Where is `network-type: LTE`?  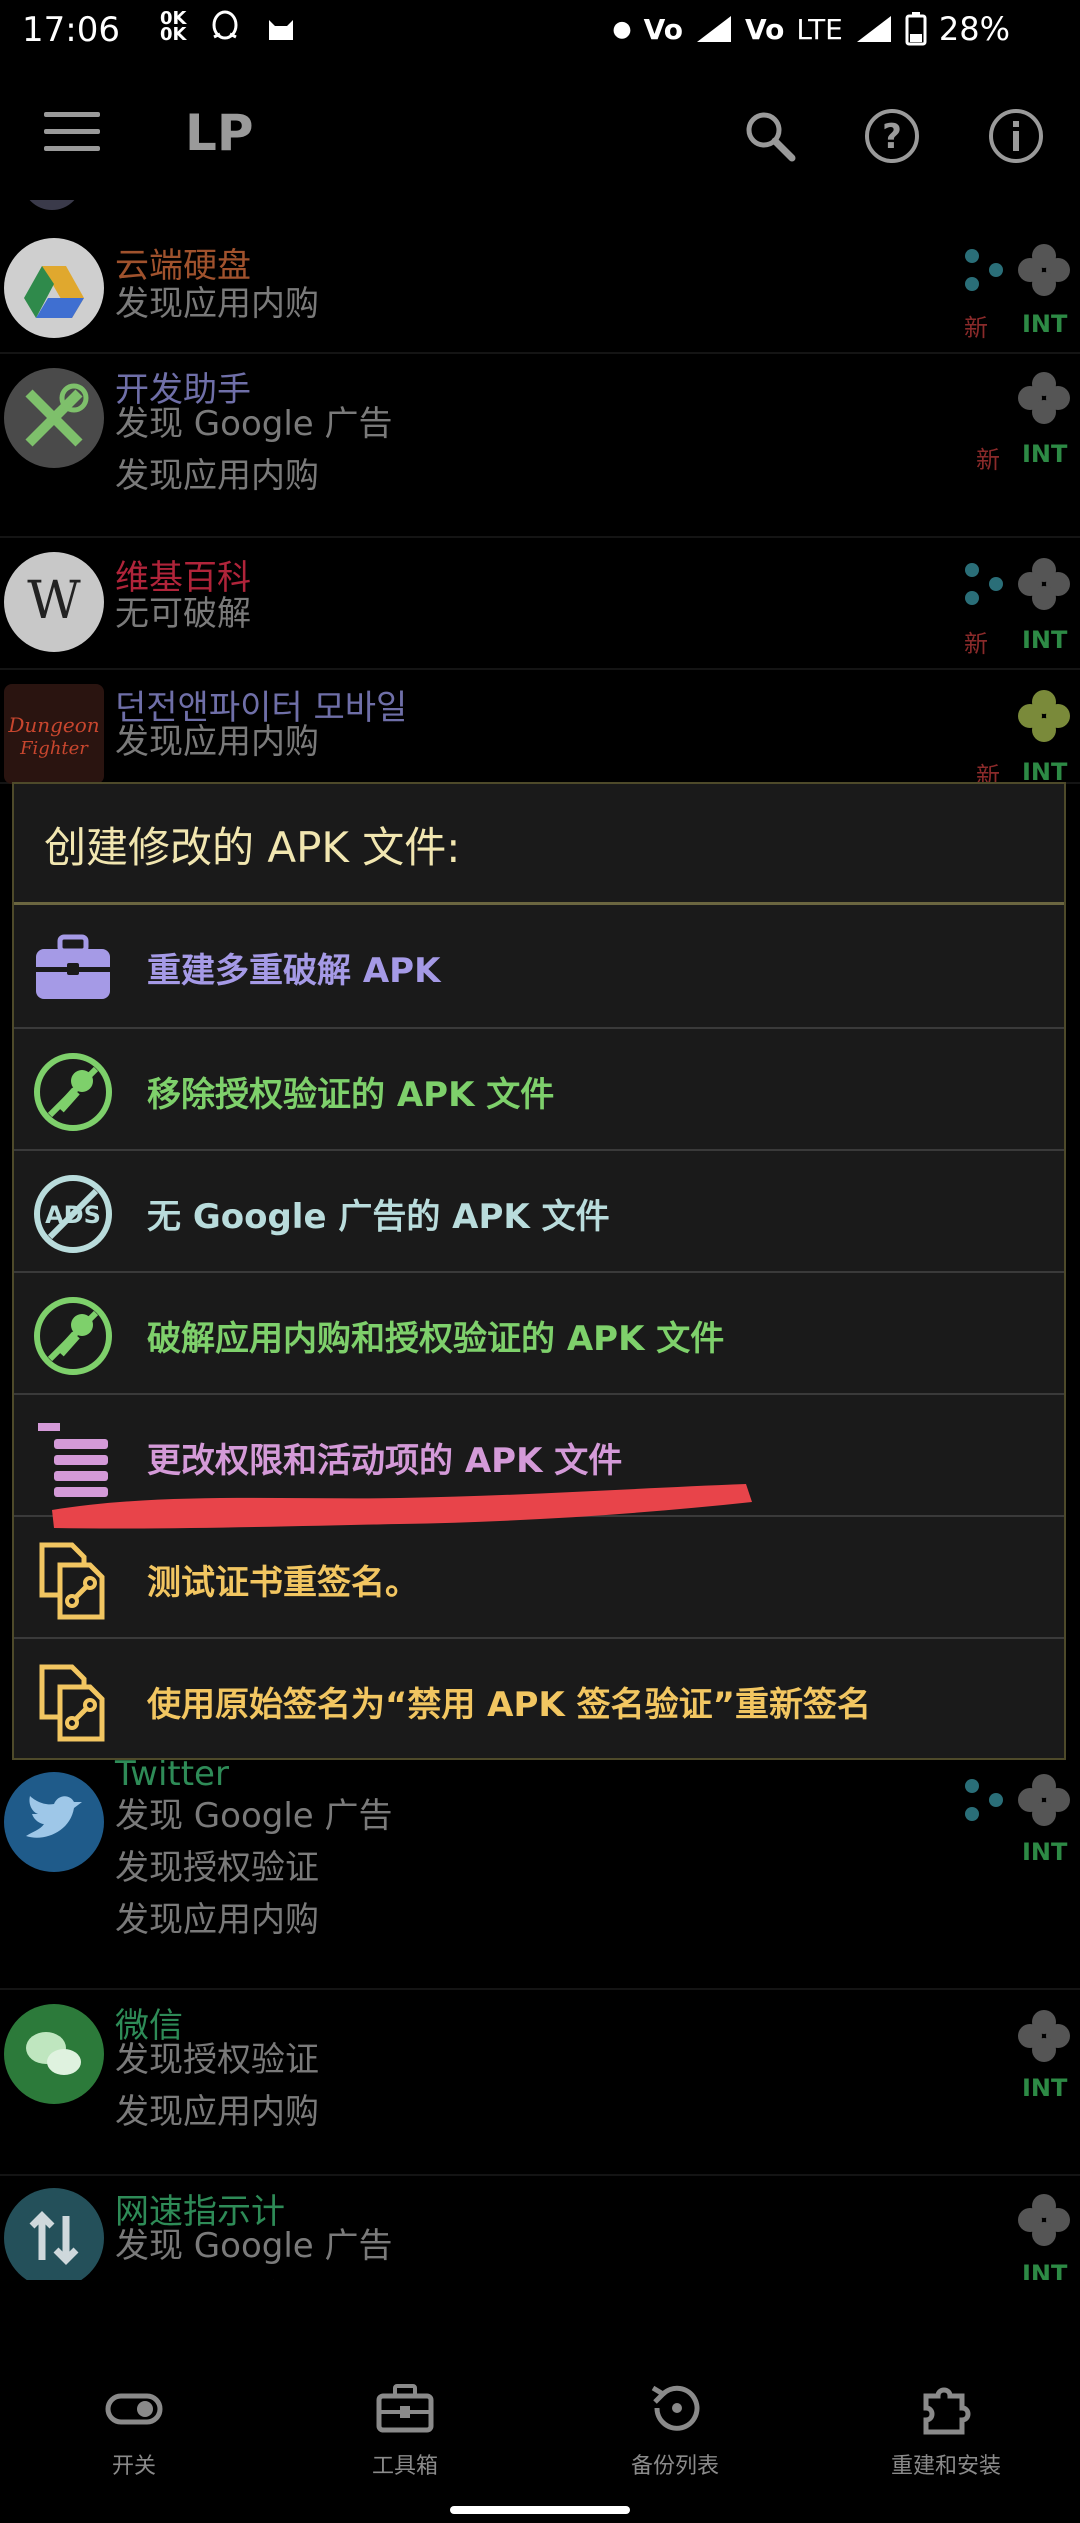 network-type: LTE is located at coordinates (819, 29).